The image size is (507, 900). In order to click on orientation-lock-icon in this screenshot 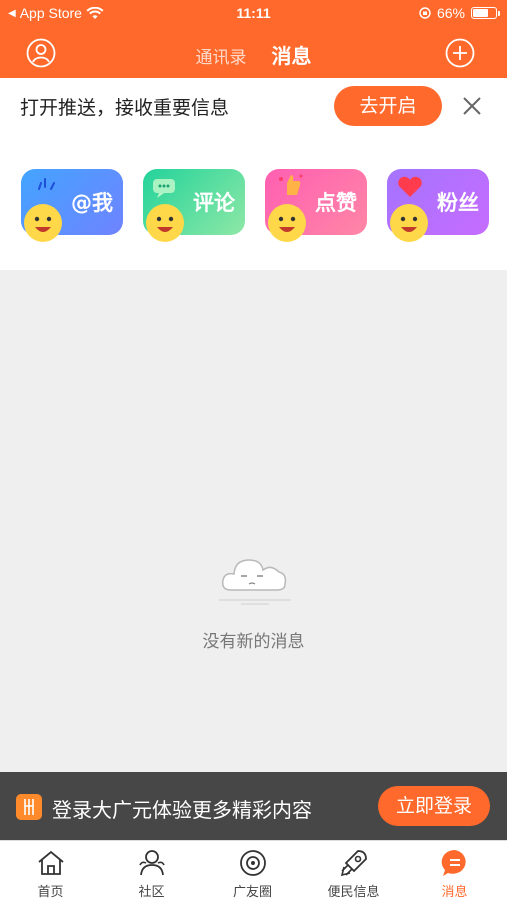, I will do `click(425, 13)`.